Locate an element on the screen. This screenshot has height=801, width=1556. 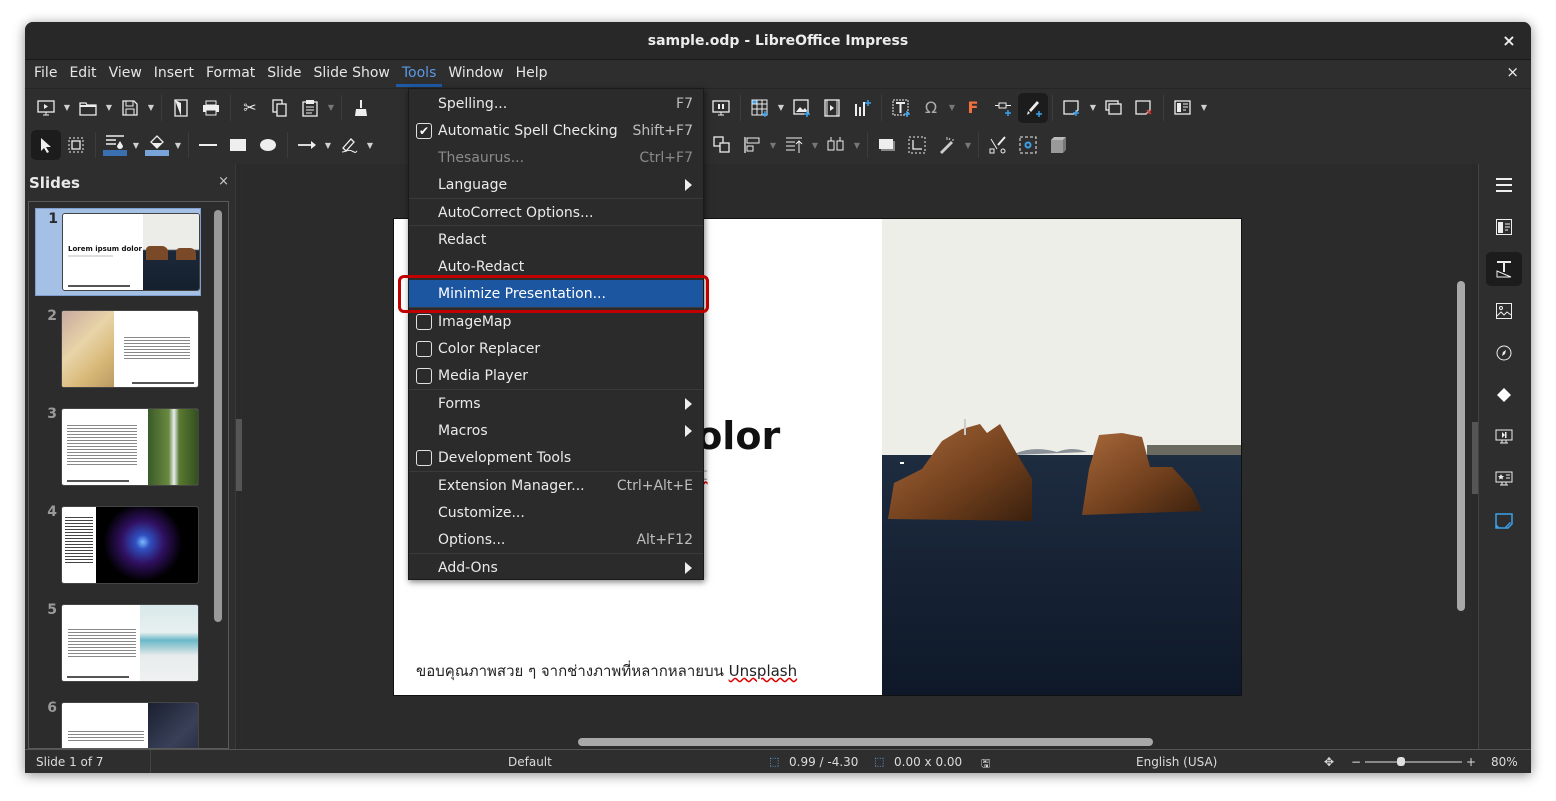
navigator-icon is located at coordinates (1504, 353).